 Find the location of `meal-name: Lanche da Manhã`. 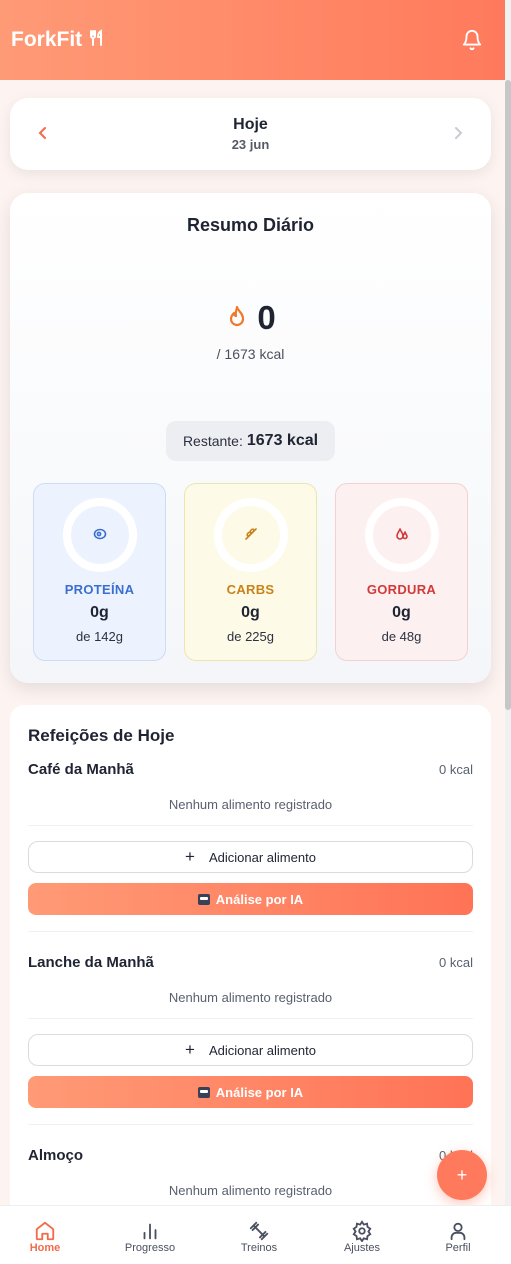

meal-name: Lanche da Manhã is located at coordinates (91, 962).